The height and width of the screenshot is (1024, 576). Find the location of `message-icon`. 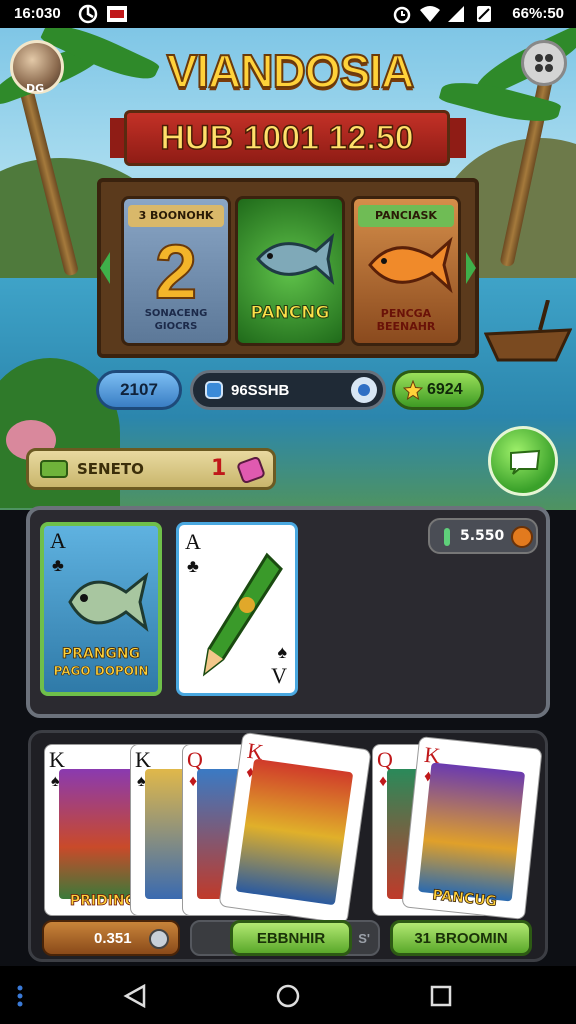

message-icon is located at coordinates (525, 462).